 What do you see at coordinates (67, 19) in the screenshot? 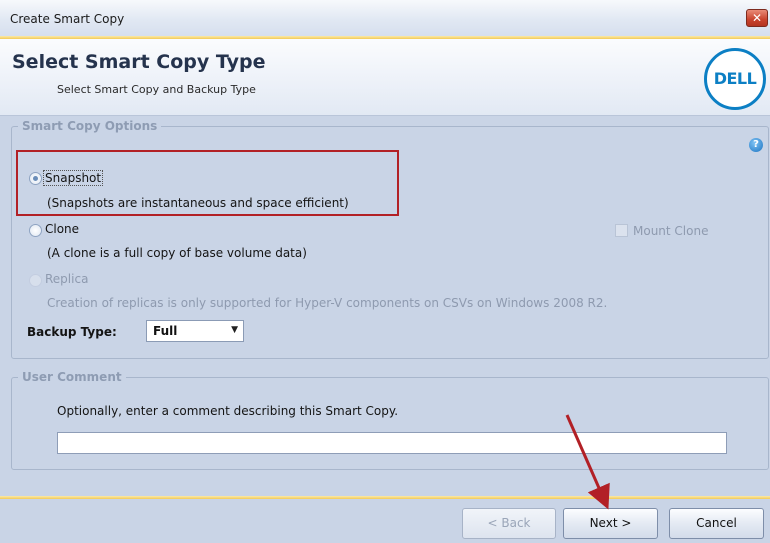
I see `window-title: Create Smart Copy` at bounding box center [67, 19].